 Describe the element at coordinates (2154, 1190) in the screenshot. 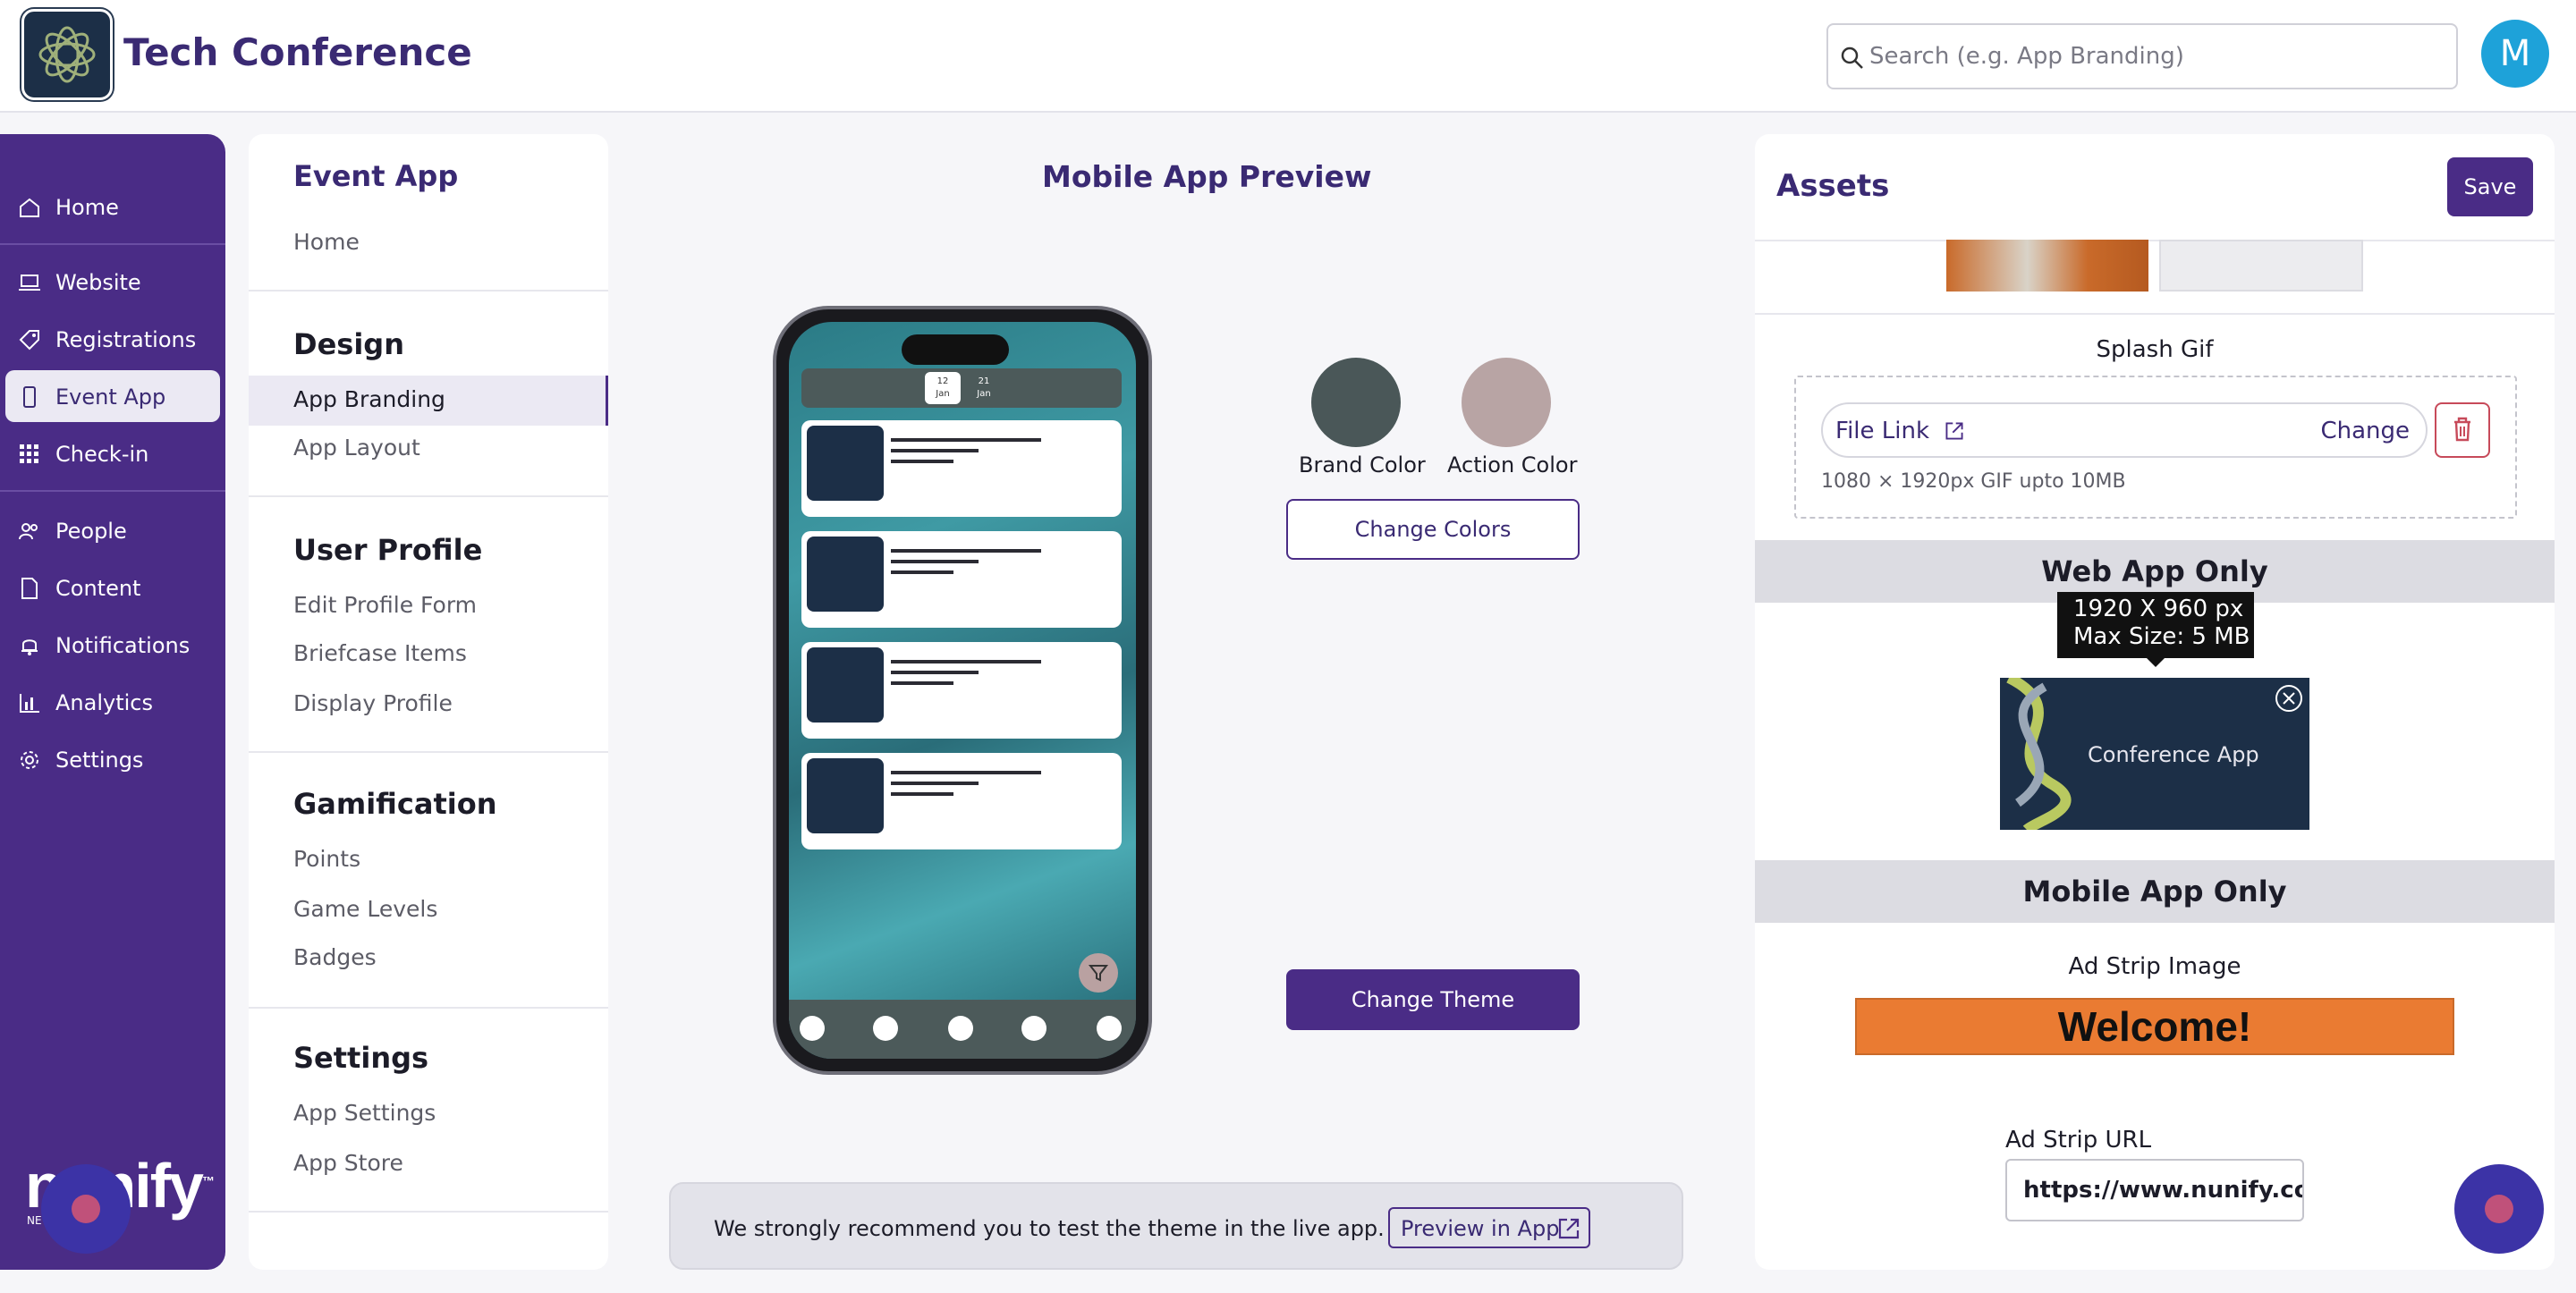

I see `ad-strip-url-input: https://www.nunify.com` at that location.